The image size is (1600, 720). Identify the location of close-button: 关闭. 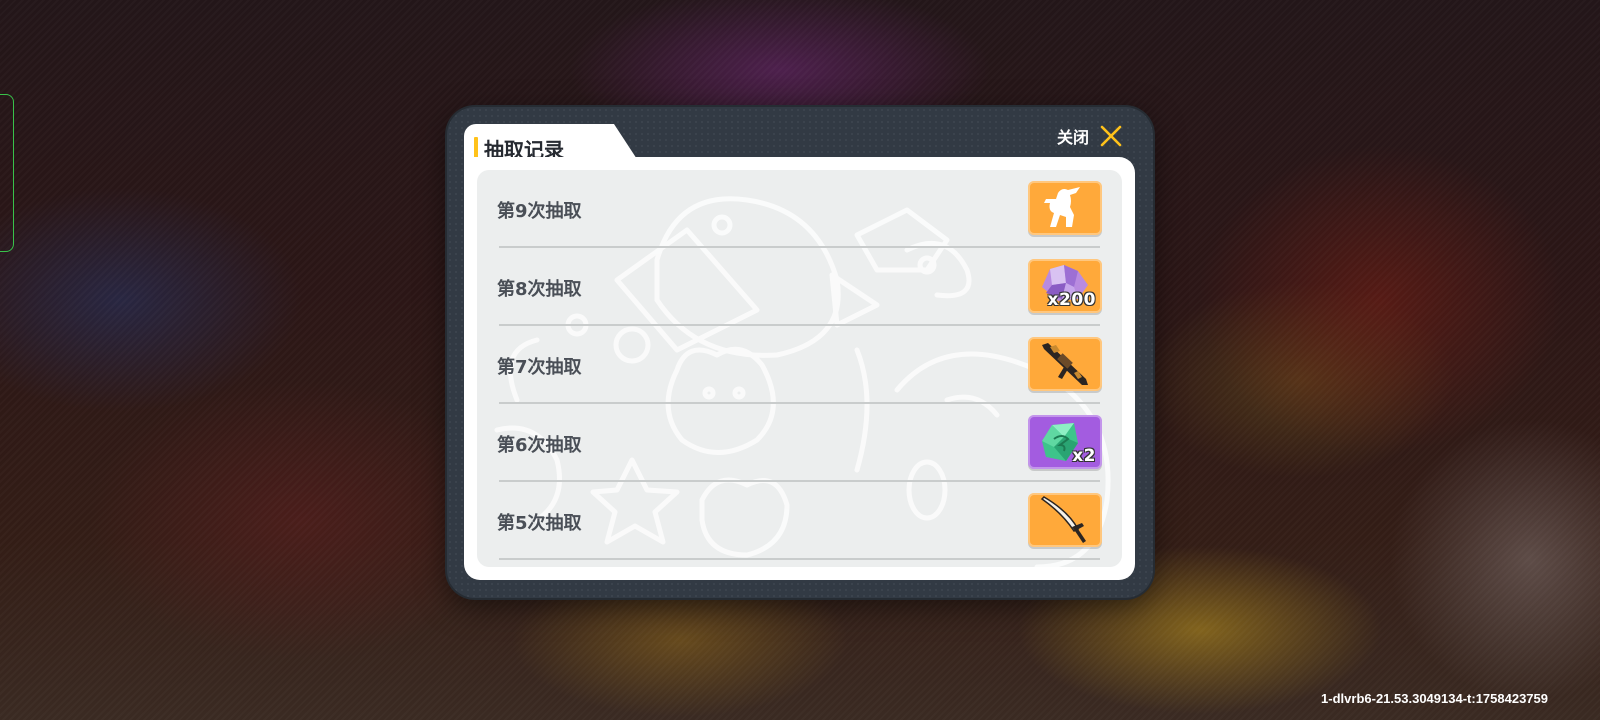
(1090, 136).